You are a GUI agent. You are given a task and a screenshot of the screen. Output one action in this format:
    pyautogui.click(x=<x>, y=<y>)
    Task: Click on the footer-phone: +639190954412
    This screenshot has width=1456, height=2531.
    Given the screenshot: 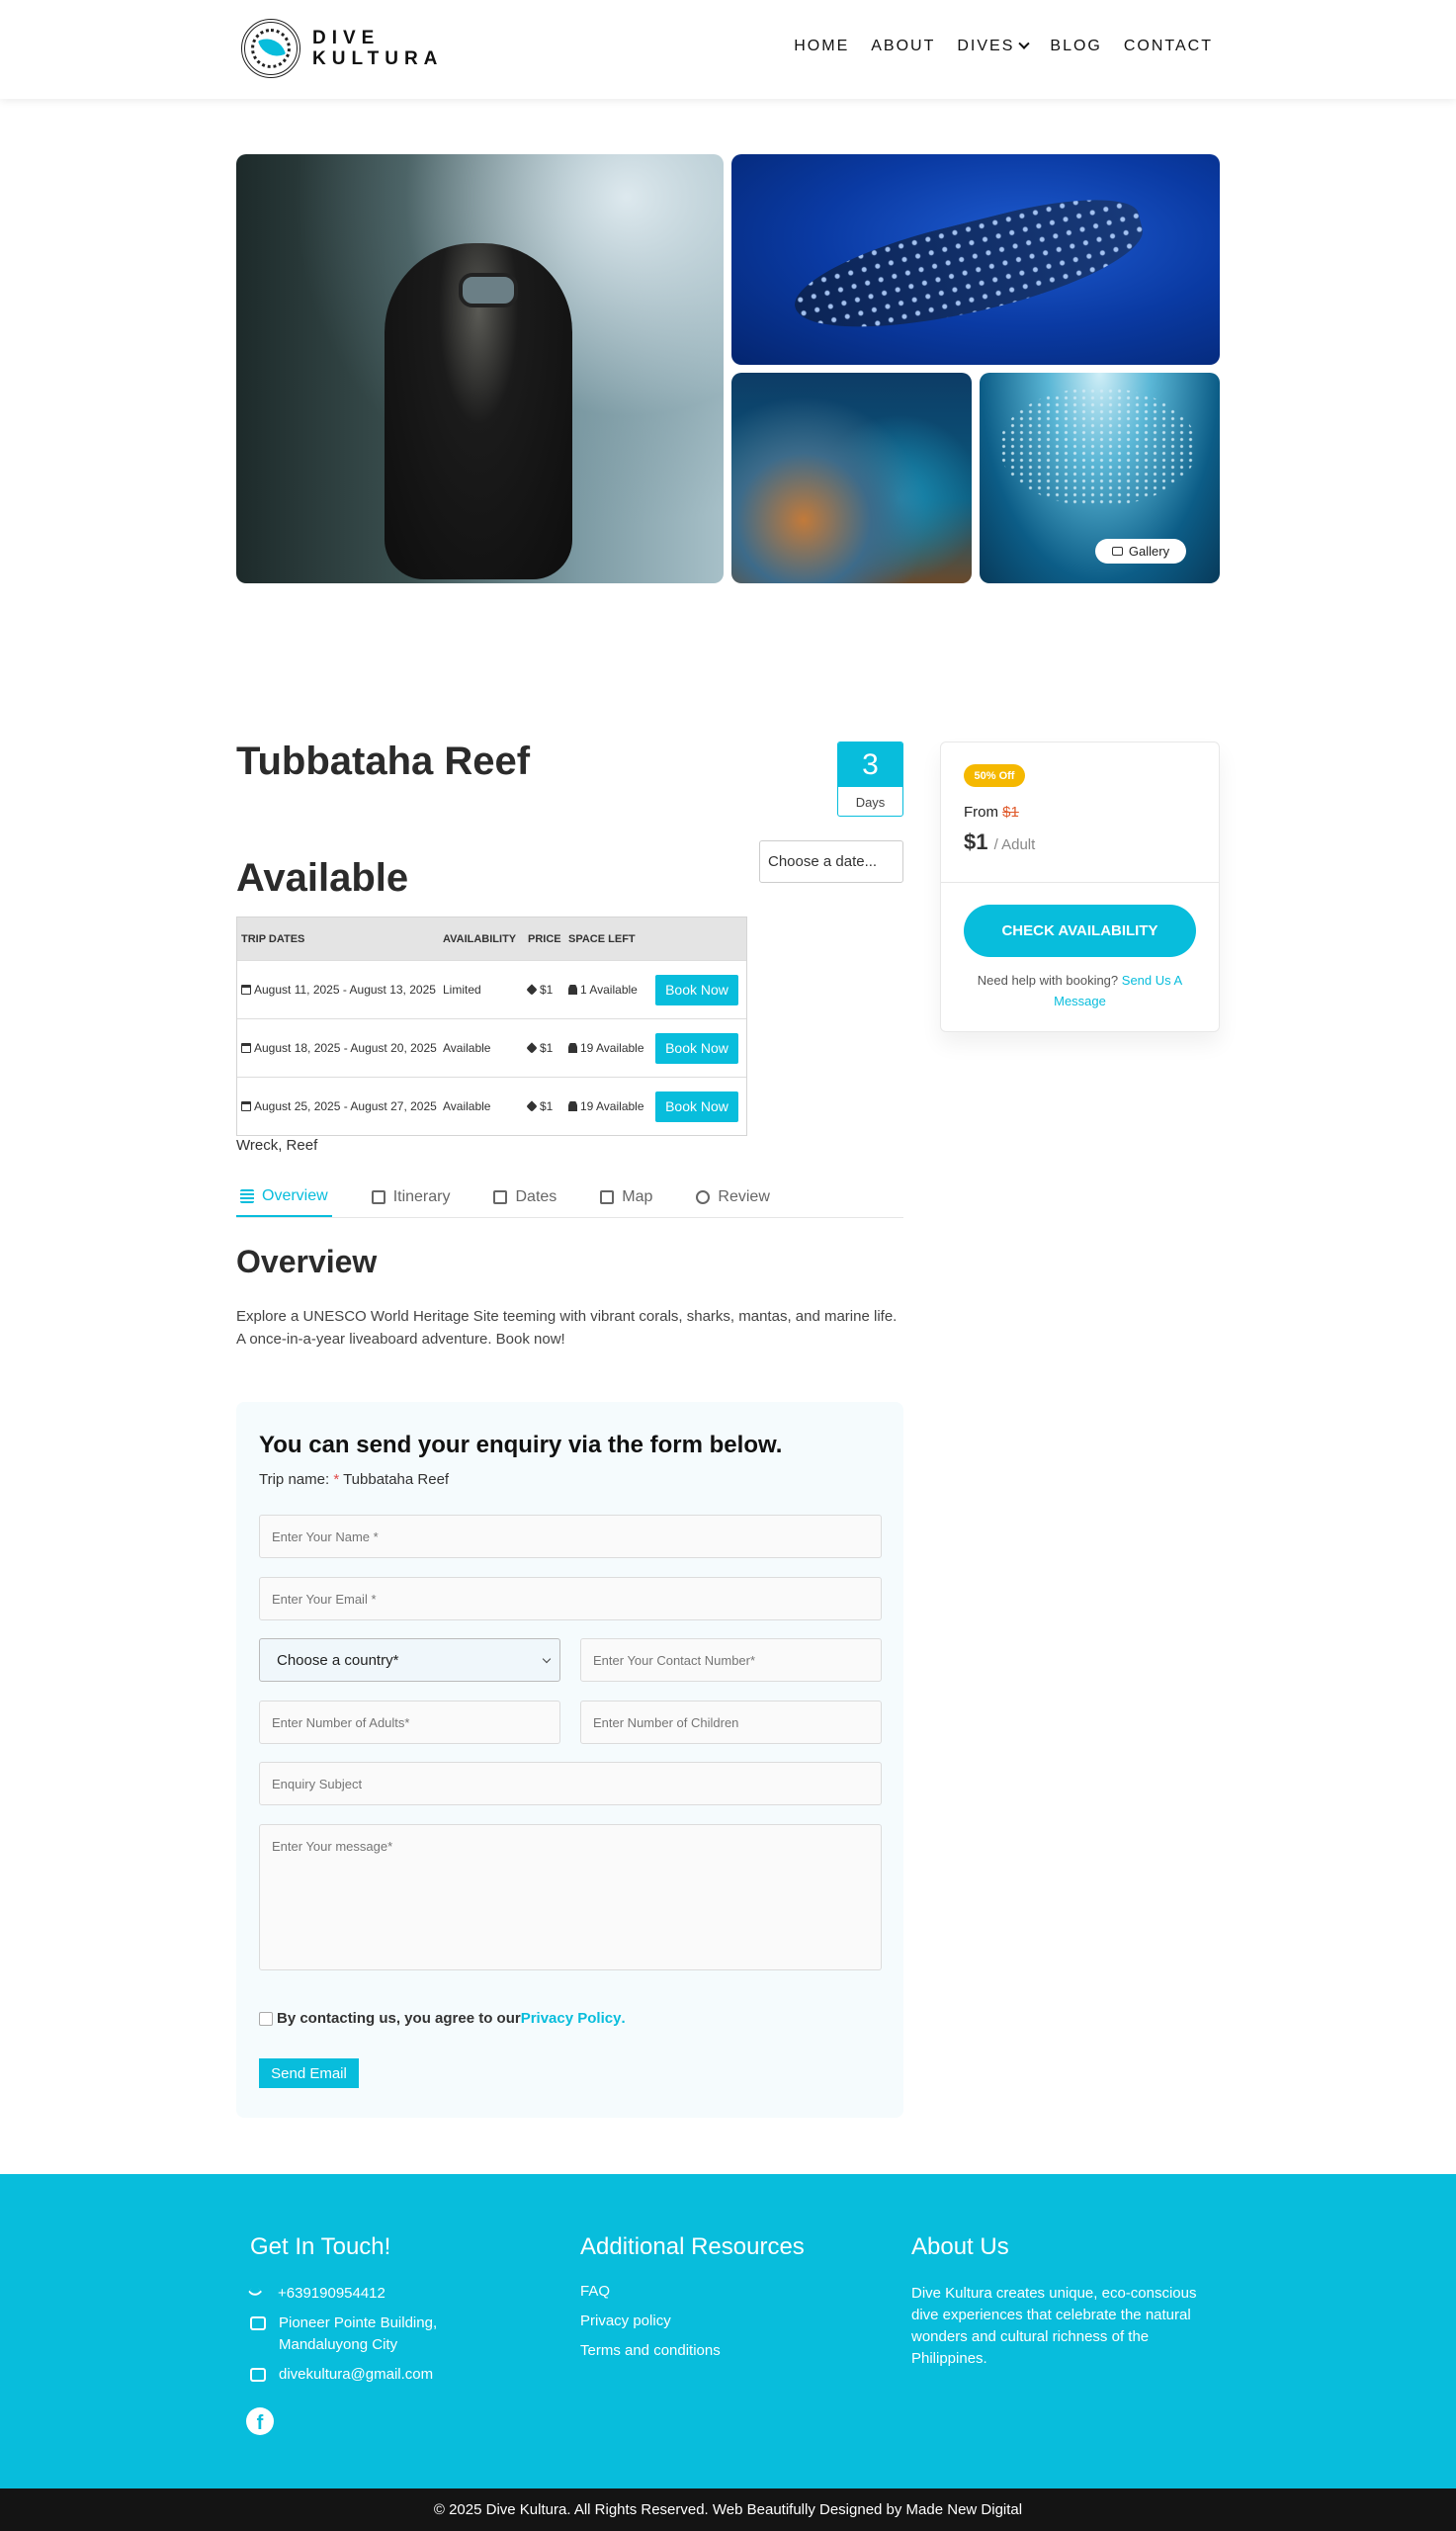 What is the action you would take?
    pyautogui.click(x=347, y=2294)
    